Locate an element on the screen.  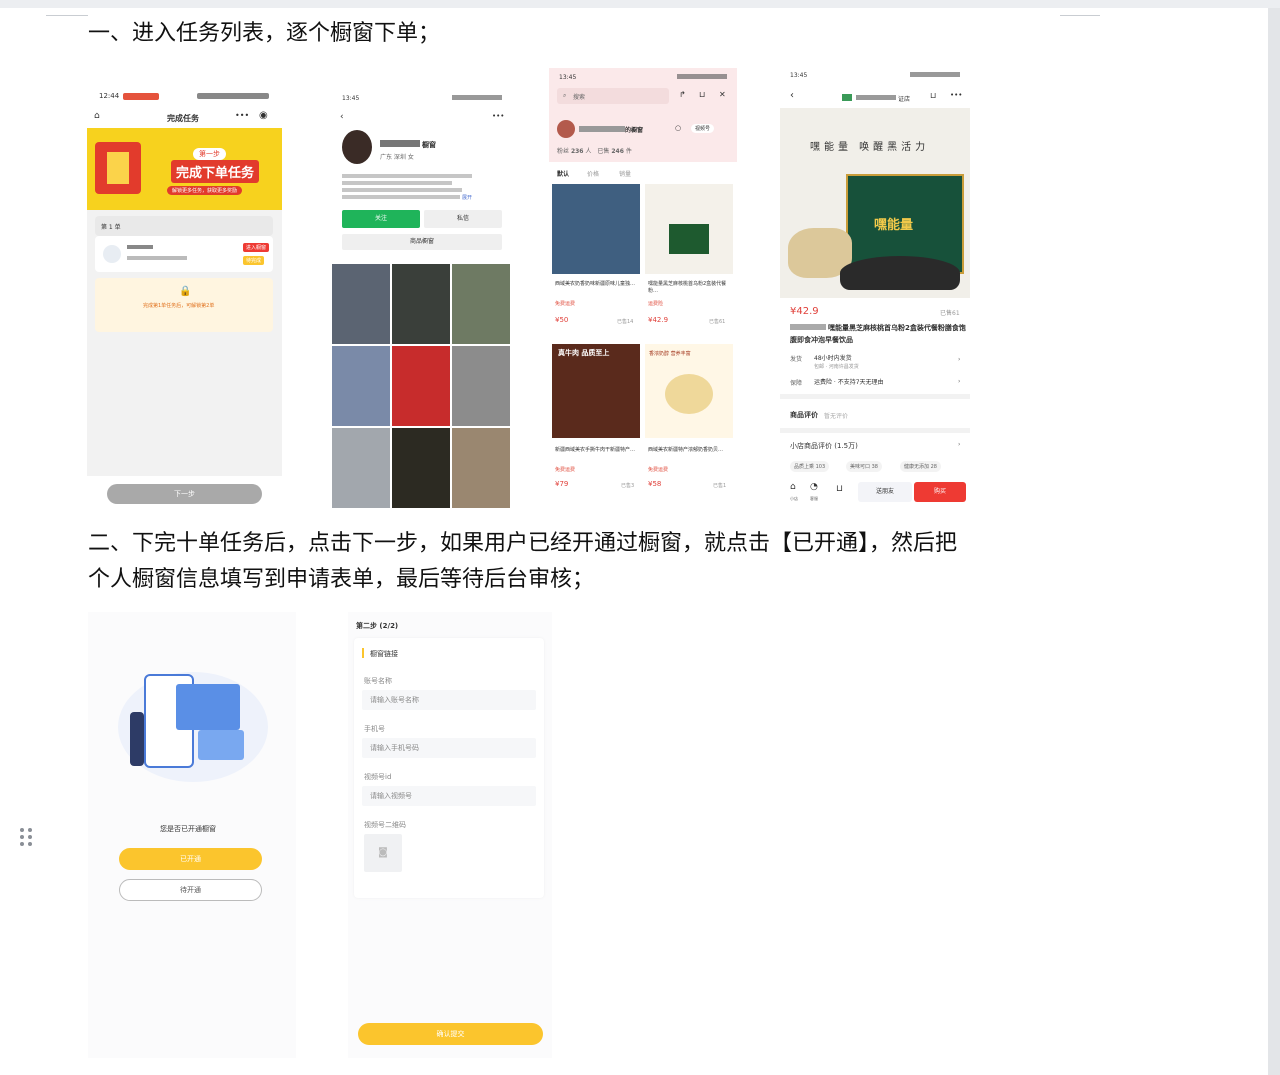
shop-icon: ⌂ is located at coordinates (793, 487).